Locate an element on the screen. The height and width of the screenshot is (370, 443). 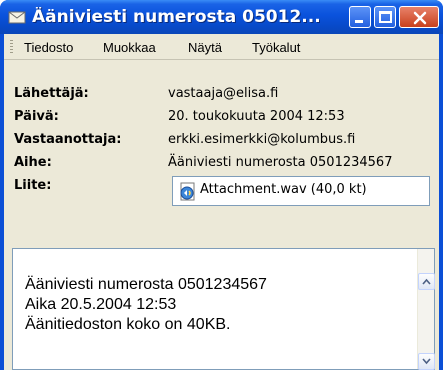
header-value-from: vastaaja@elisa.fi is located at coordinates (223, 93).